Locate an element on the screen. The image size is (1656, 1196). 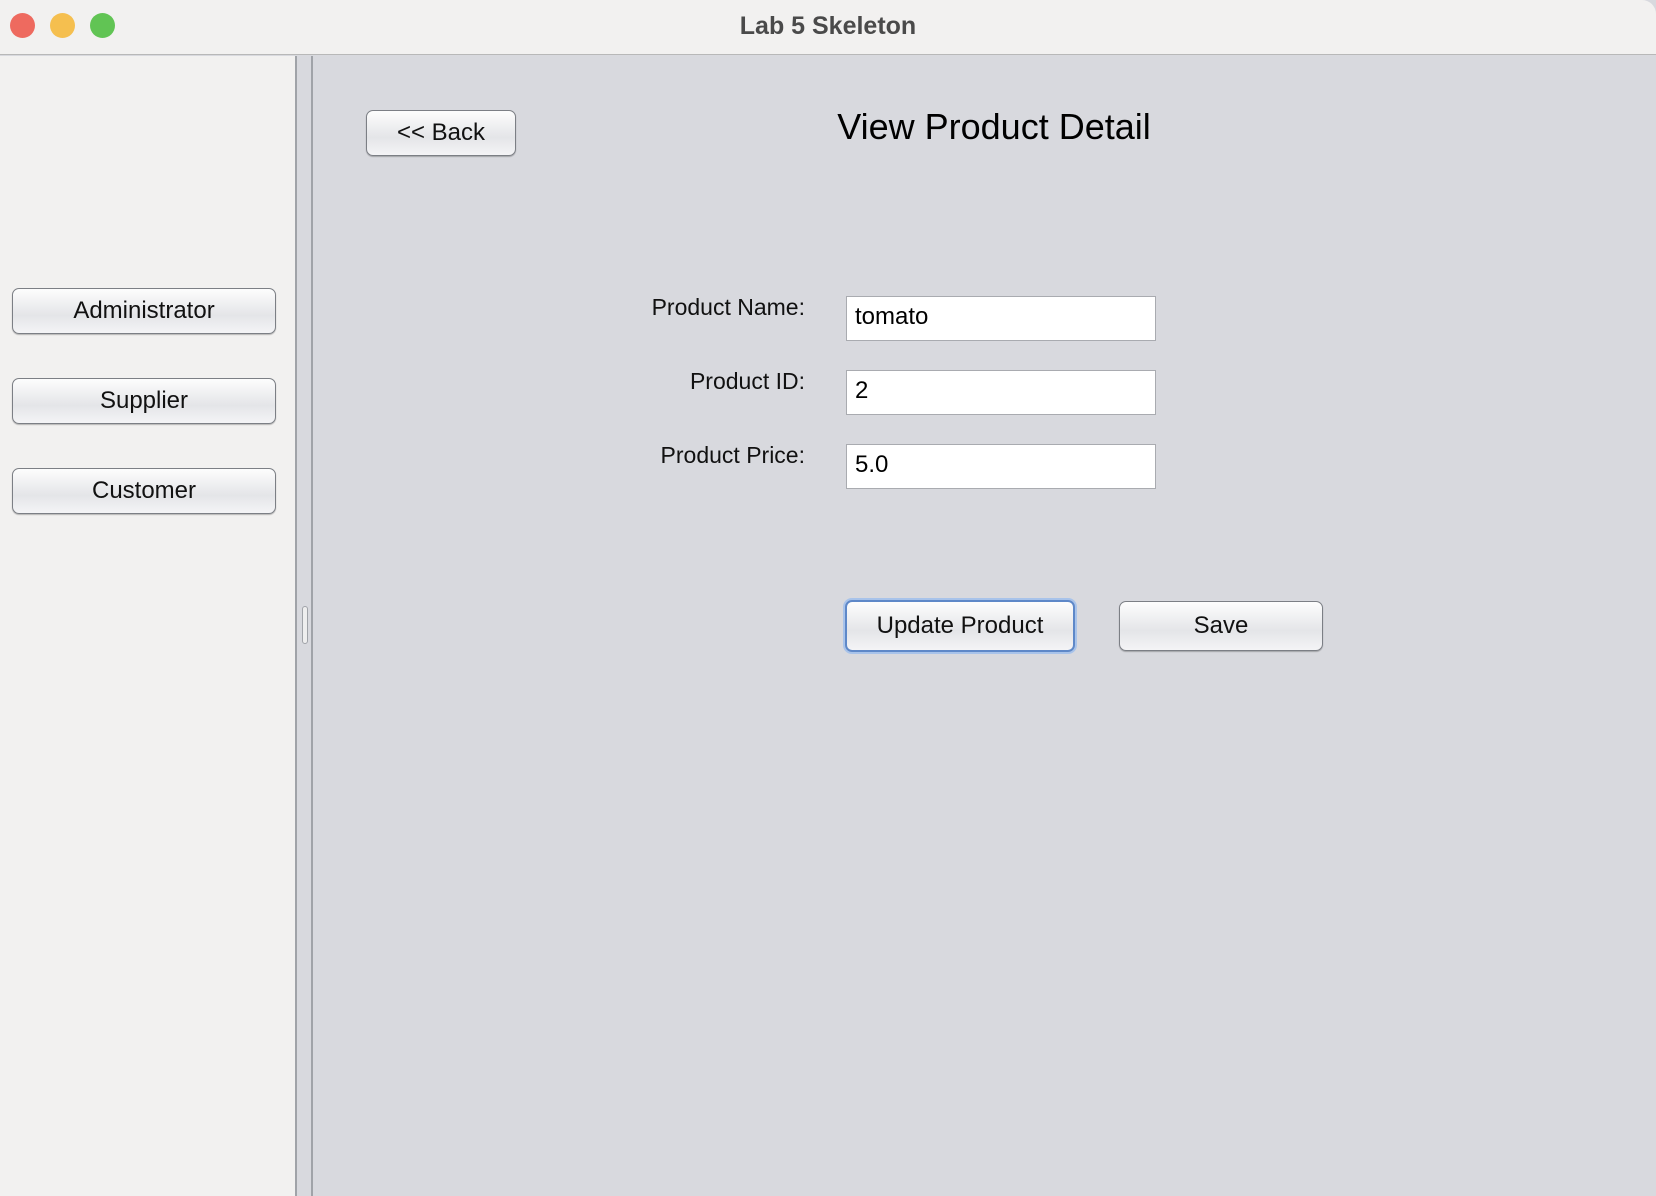
supplier-button: Supplier is located at coordinates (144, 401).